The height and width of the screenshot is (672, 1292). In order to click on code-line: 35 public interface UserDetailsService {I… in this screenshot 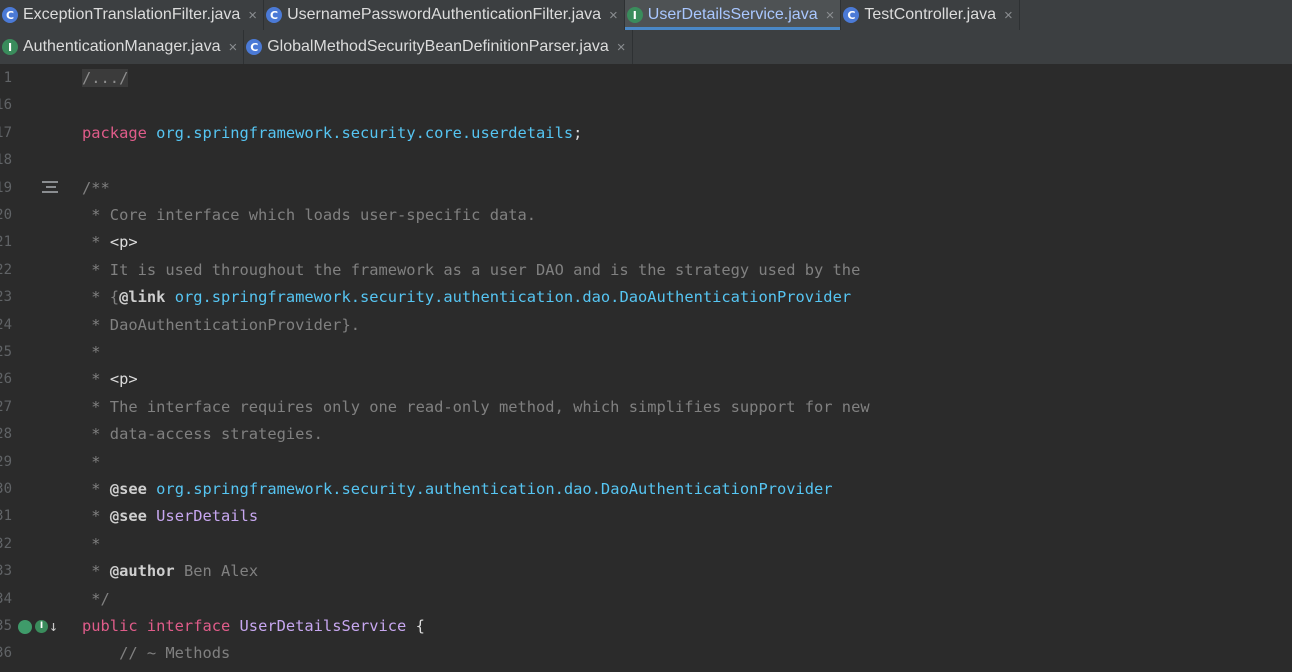, I will do `click(646, 626)`.